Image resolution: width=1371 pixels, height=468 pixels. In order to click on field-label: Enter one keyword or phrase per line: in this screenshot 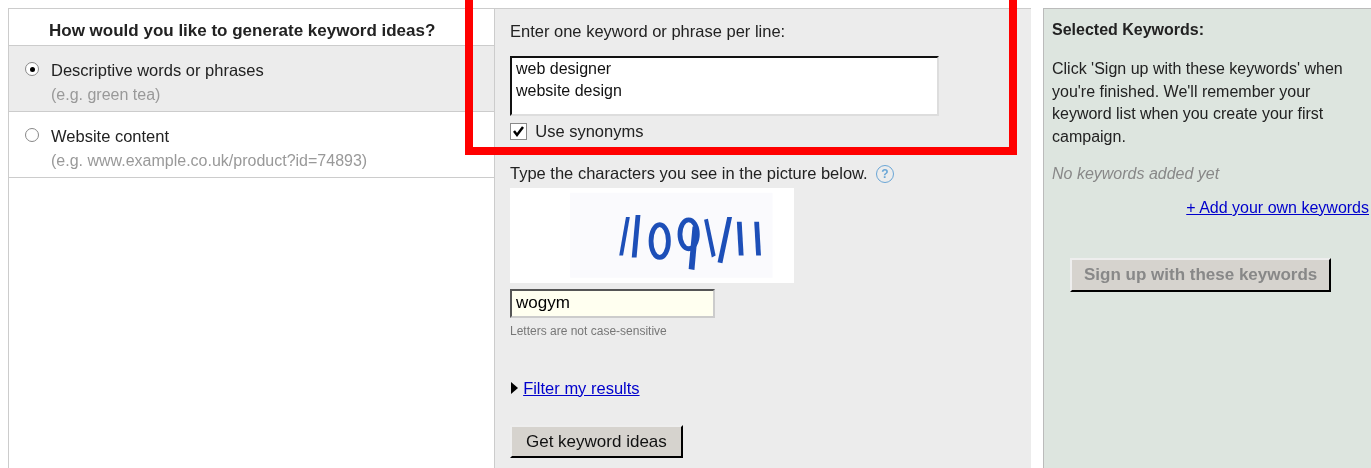, I will do `click(648, 31)`.